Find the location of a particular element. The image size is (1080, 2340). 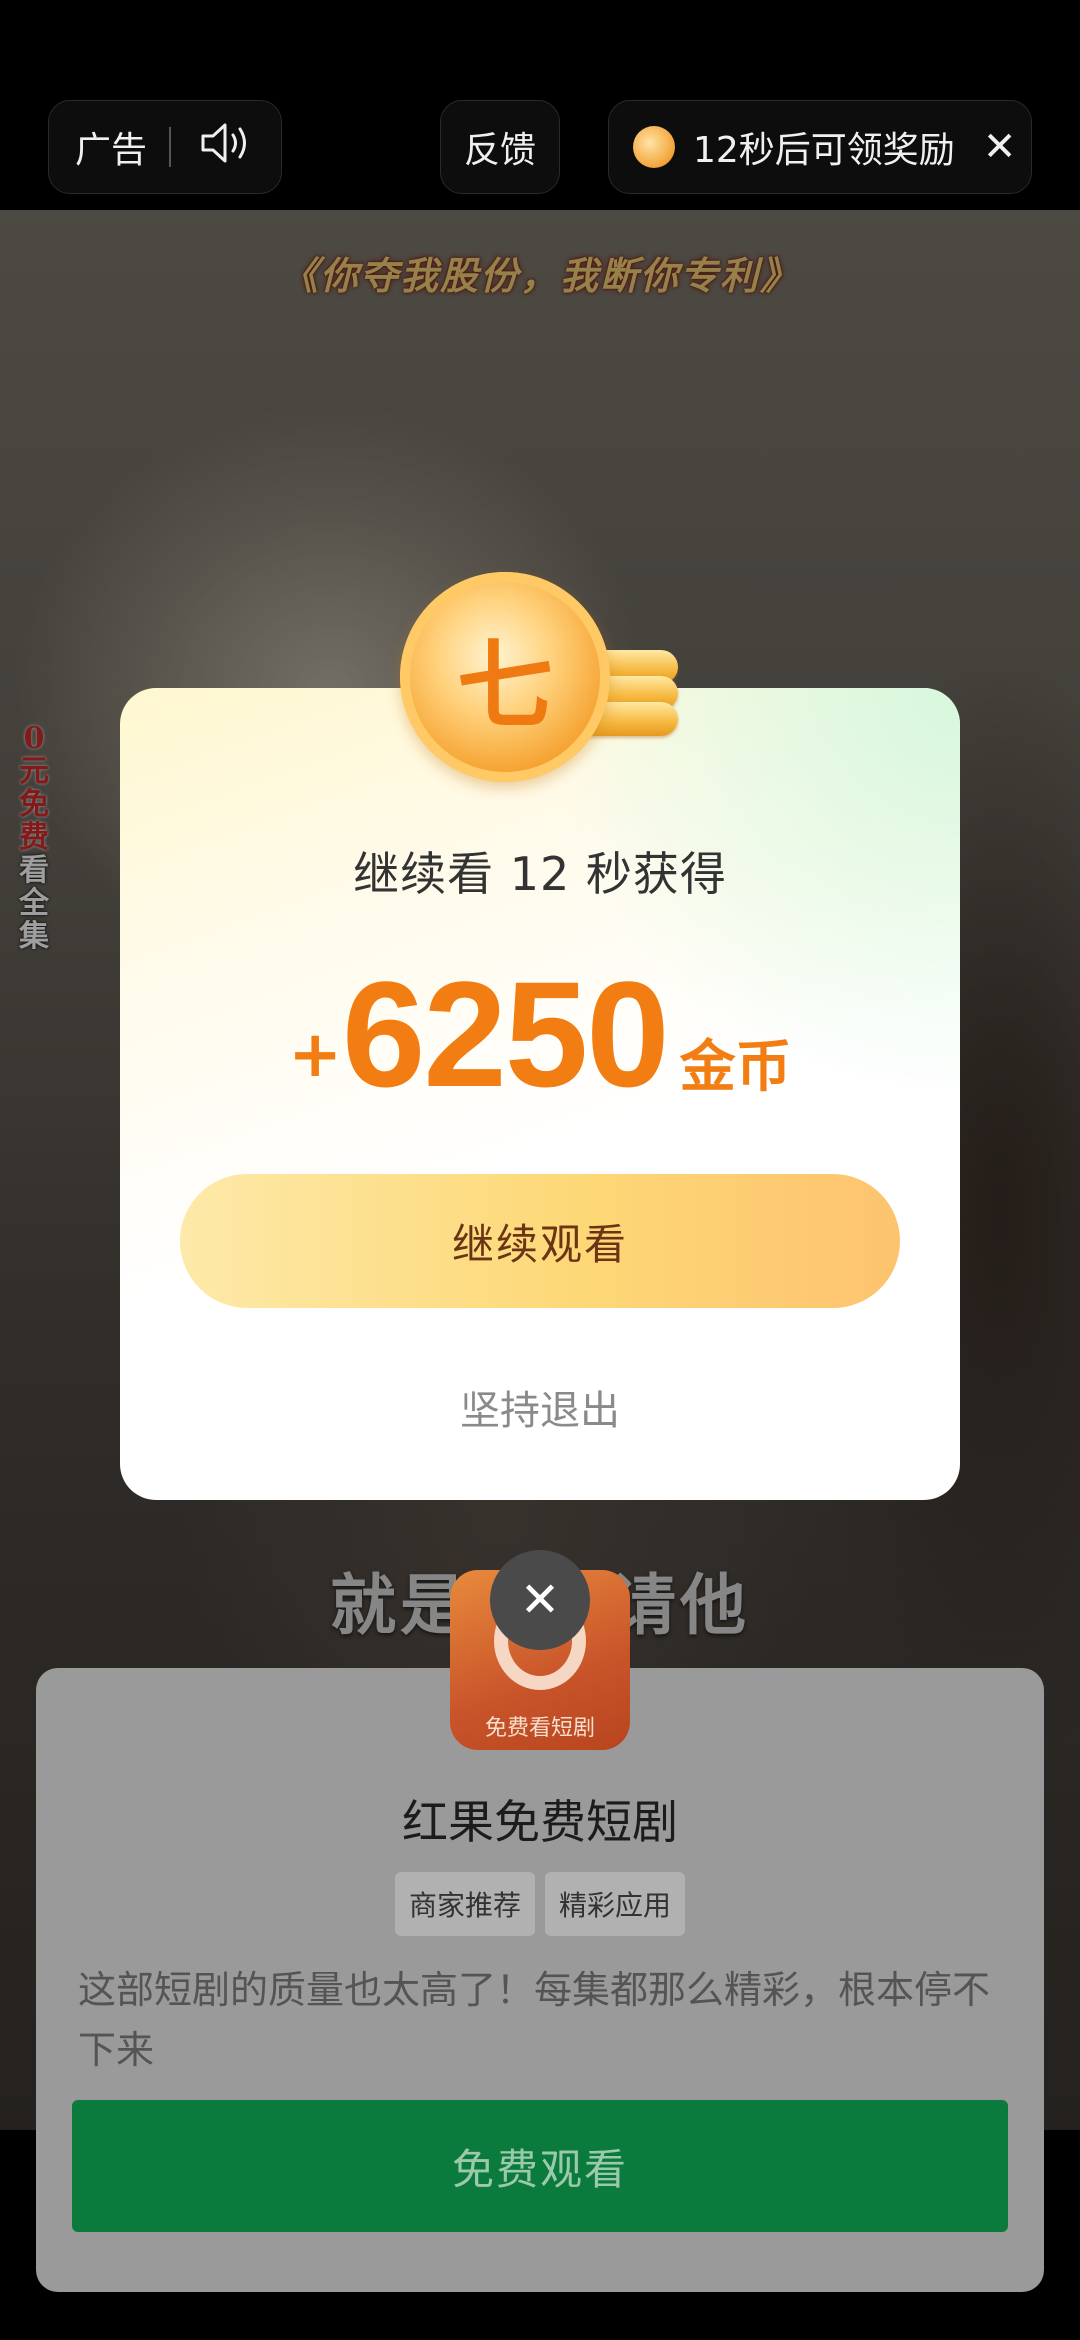

reward-countdown-pill: 12秒后可领奖励 ✕ is located at coordinates (820, 147).